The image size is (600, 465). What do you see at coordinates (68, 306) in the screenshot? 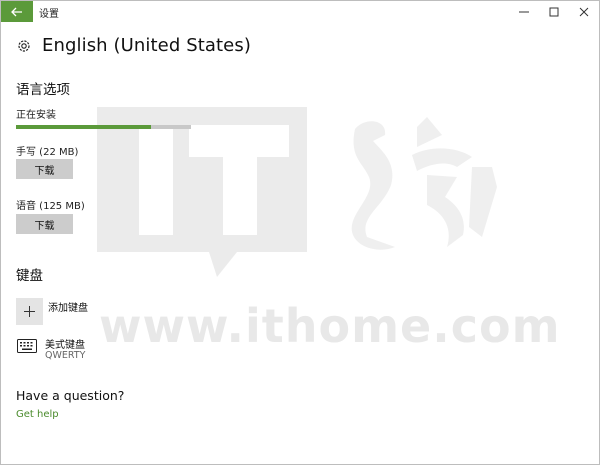
I see `add-keyboard-label: 添加键盘` at bounding box center [68, 306].